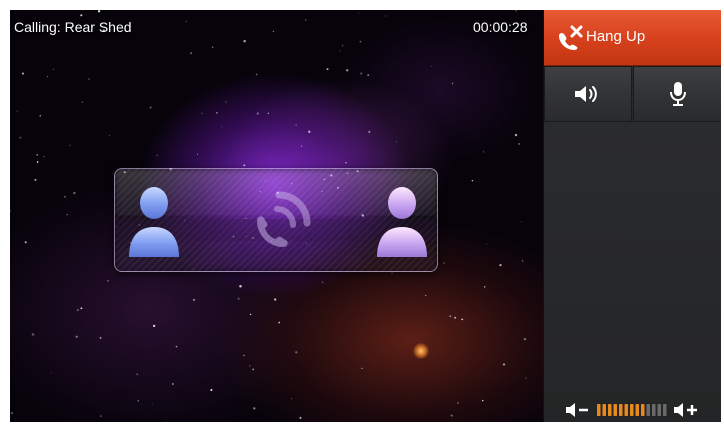 The image size is (724, 425). Describe the element at coordinates (500, 27) in the screenshot. I see `call-timer: 00:00:28` at that location.